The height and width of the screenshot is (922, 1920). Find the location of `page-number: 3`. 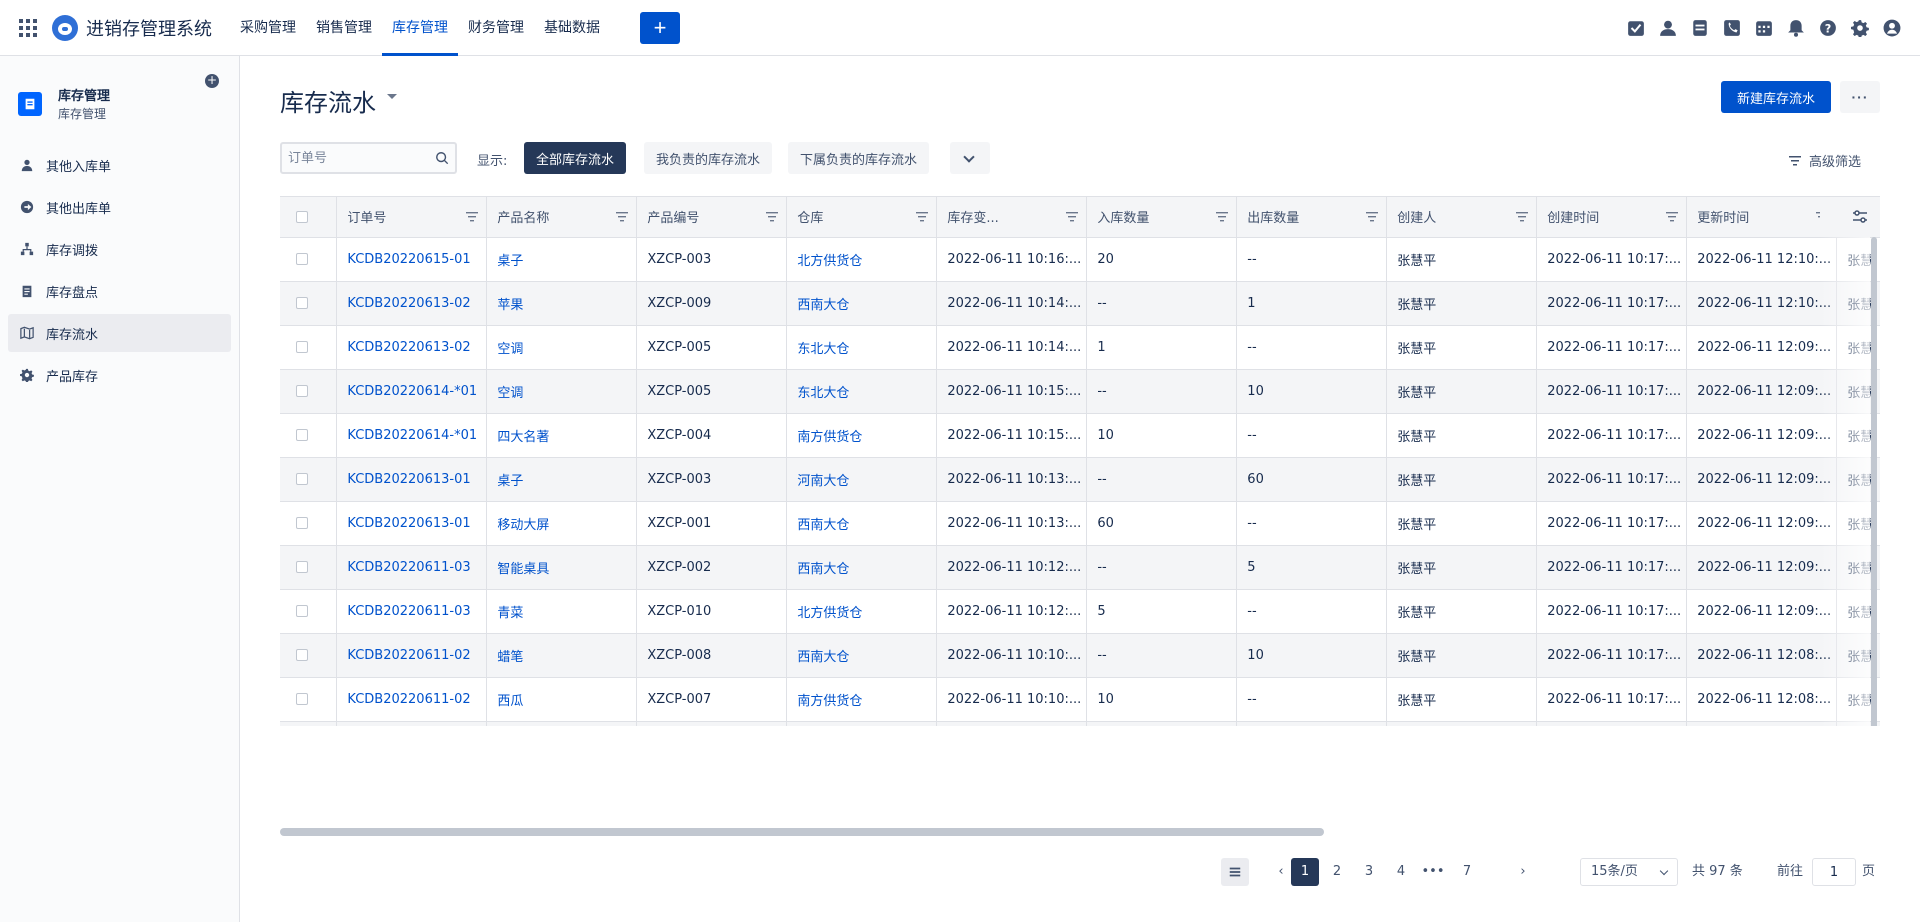

page-number: 3 is located at coordinates (1369, 872).